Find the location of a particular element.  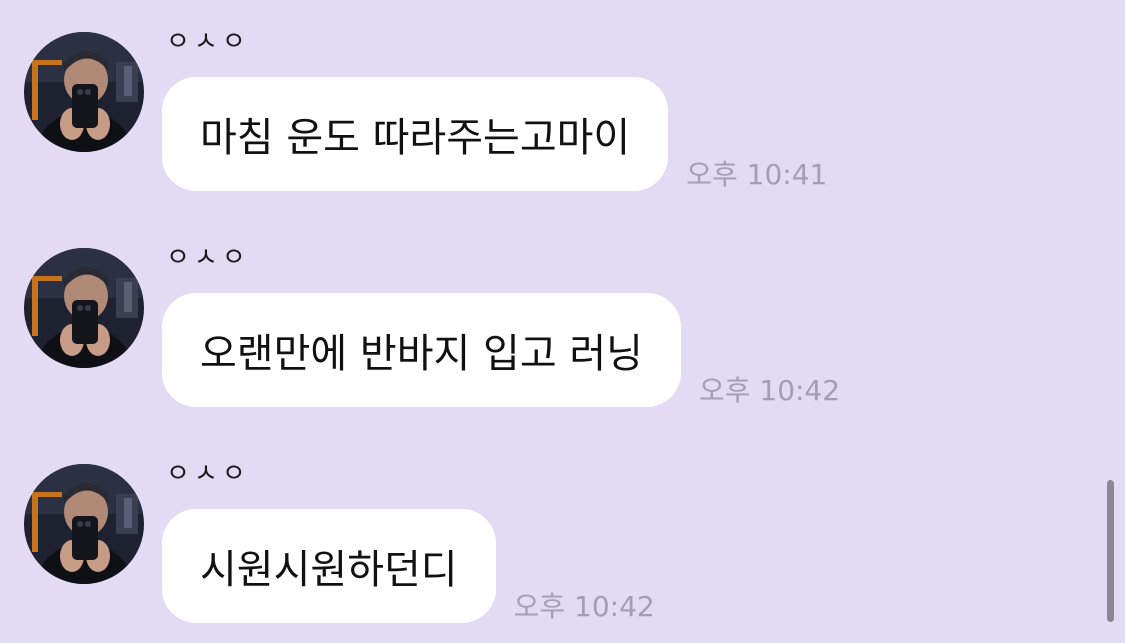

message-timestamp: 오후 10:41 is located at coordinates (757, 174).